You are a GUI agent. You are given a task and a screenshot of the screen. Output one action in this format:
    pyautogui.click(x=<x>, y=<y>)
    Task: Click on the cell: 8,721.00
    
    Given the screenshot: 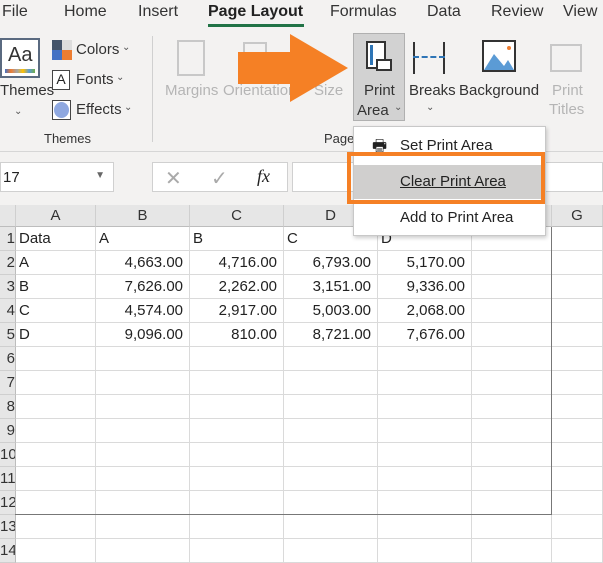 What is the action you would take?
    pyautogui.click(x=331, y=335)
    